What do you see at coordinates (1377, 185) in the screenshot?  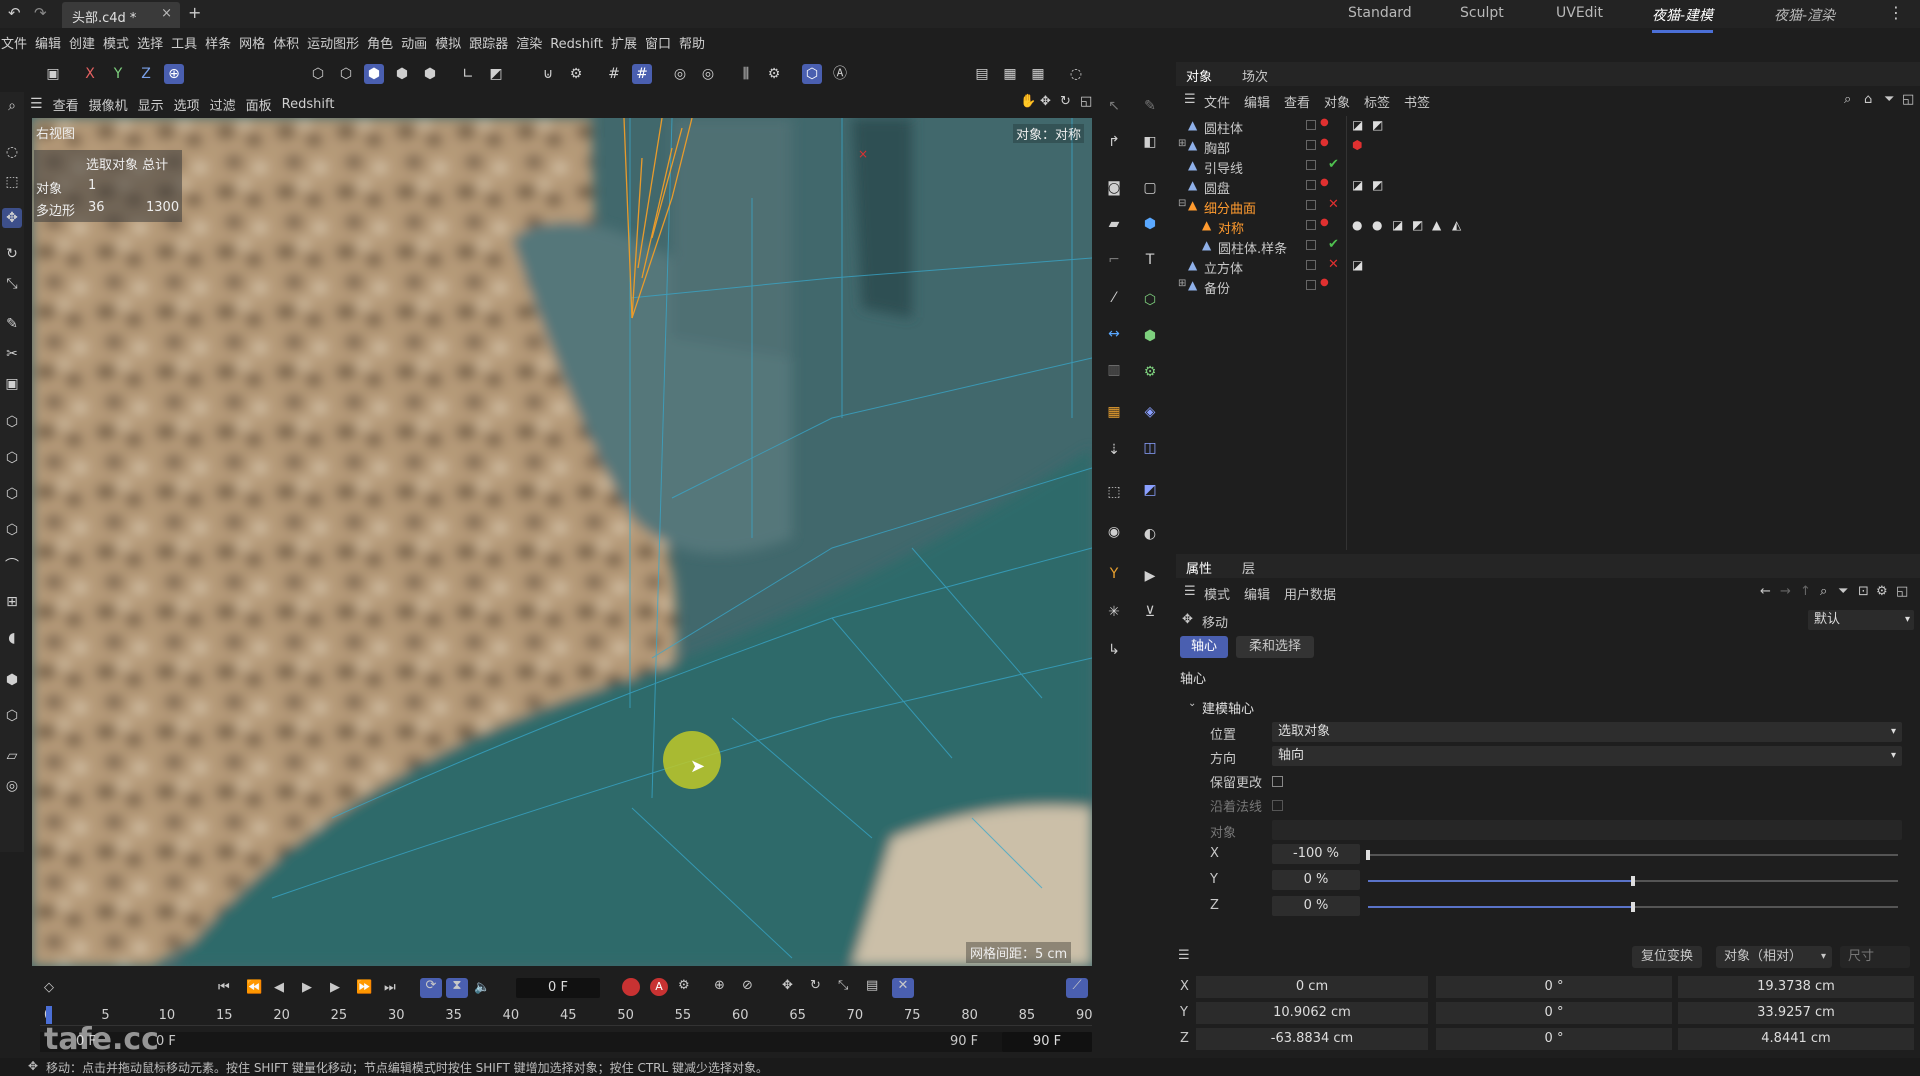 I see `tag-icon: ◩` at bounding box center [1377, 185].